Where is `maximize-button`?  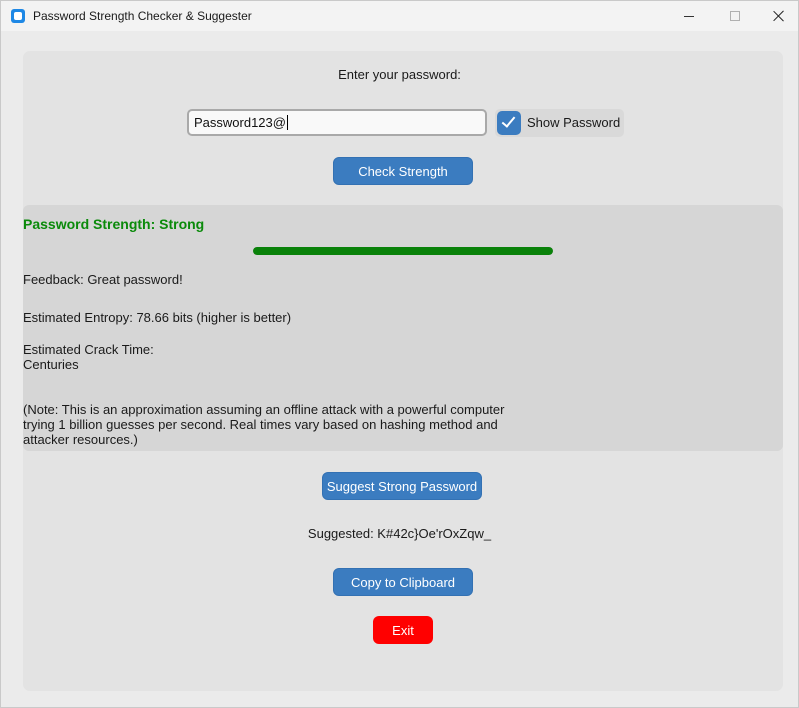
maximize-button is located at coordinates (735, 16).